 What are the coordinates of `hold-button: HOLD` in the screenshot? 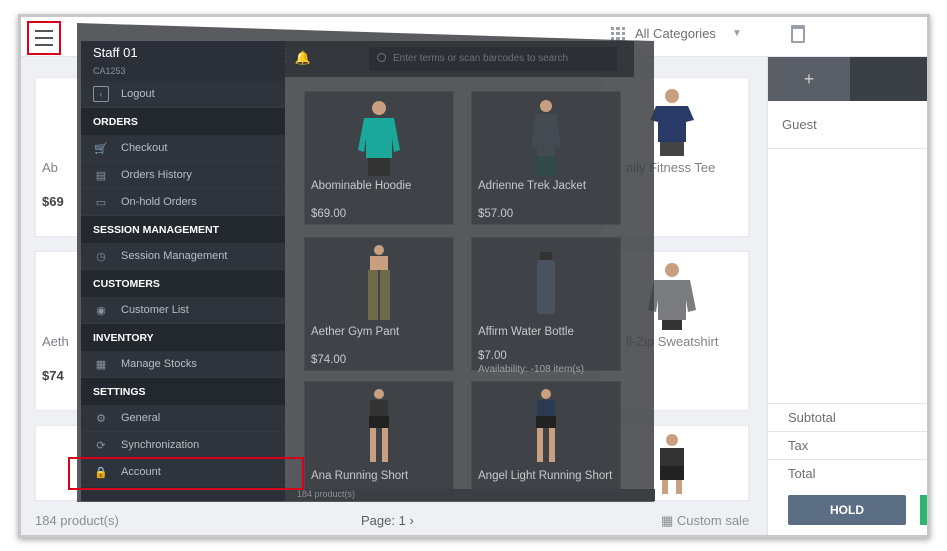 It's located at (847, 510).